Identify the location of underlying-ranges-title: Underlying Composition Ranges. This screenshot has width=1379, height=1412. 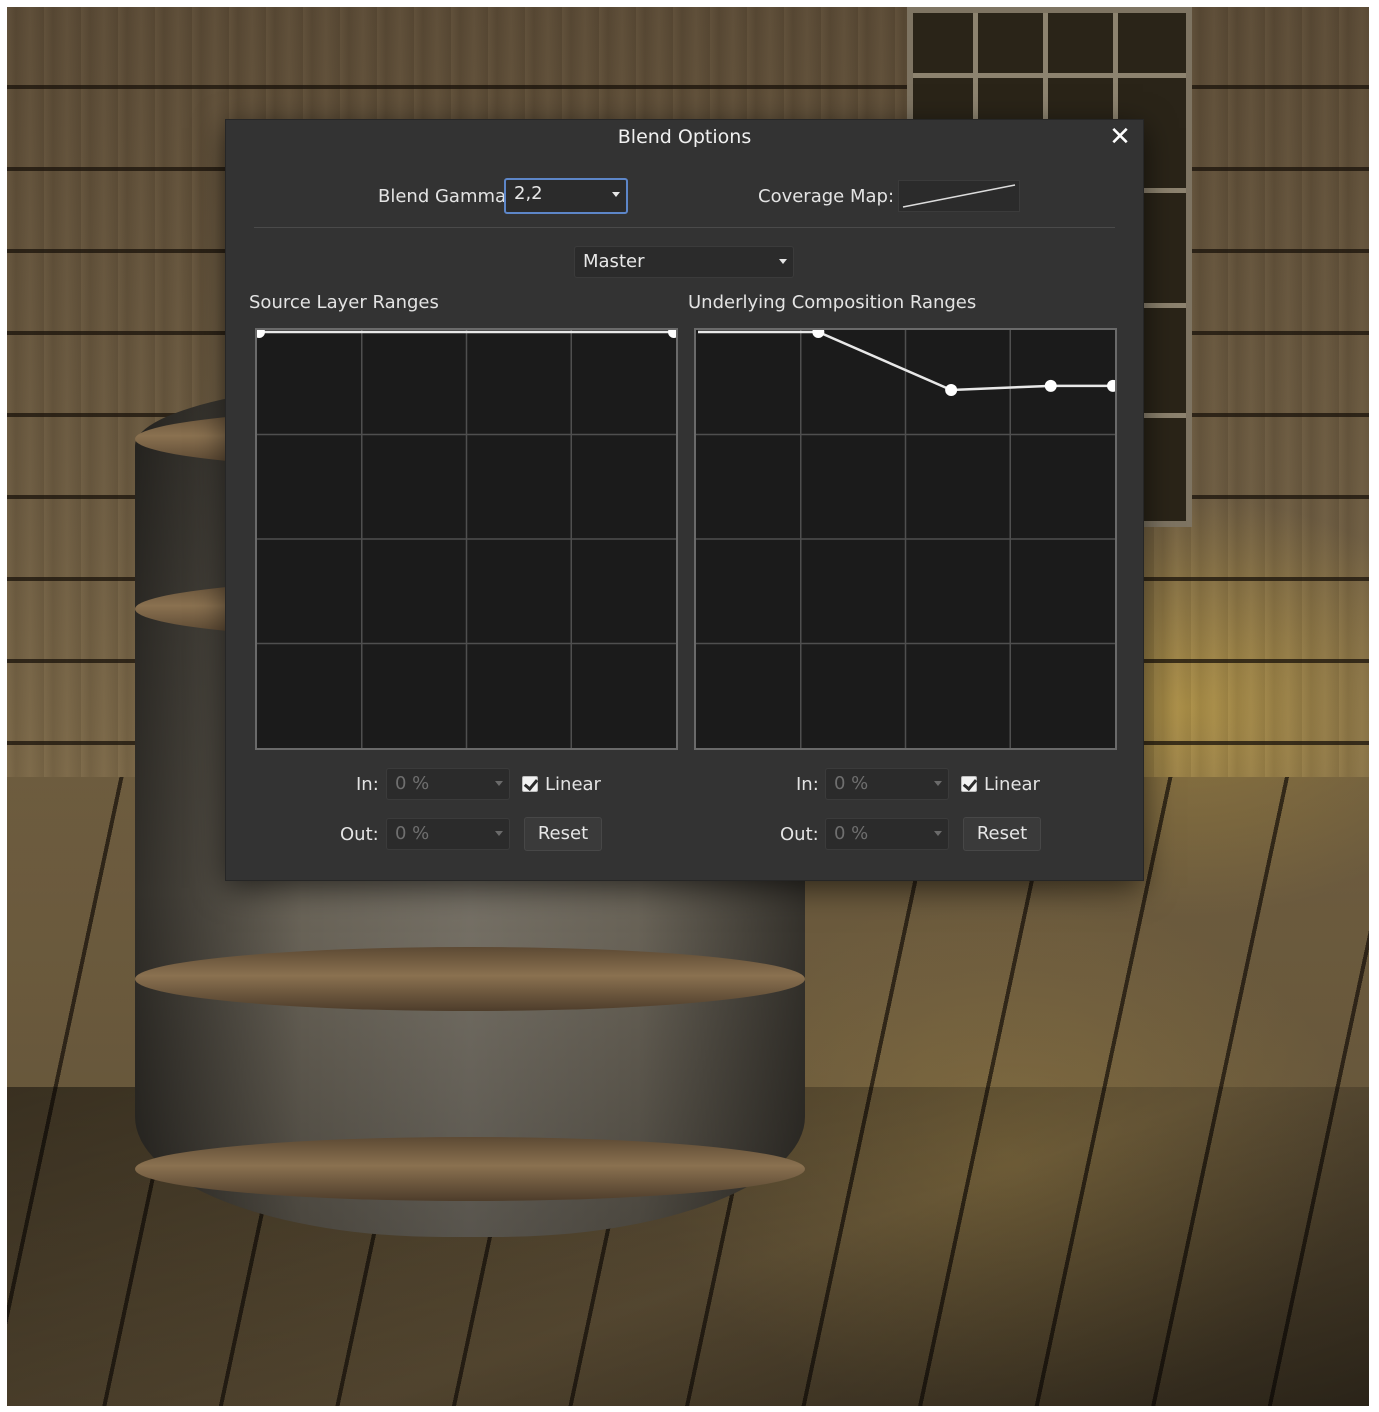
(832, 302).